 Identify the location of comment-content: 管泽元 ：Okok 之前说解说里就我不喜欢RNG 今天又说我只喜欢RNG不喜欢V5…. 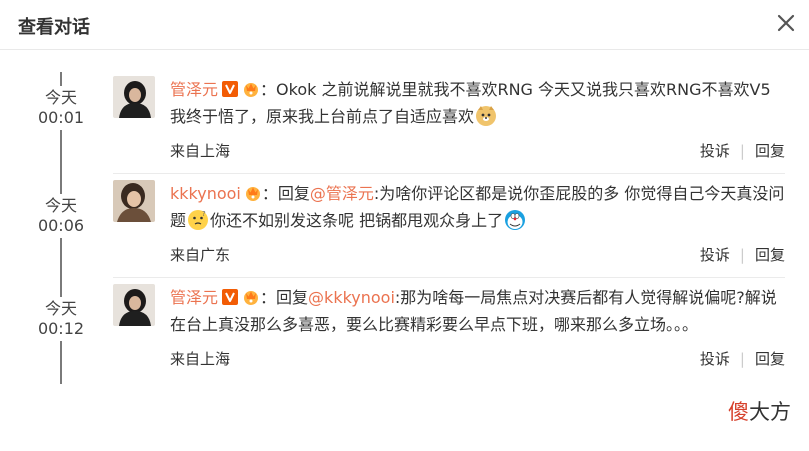
(479, 103).